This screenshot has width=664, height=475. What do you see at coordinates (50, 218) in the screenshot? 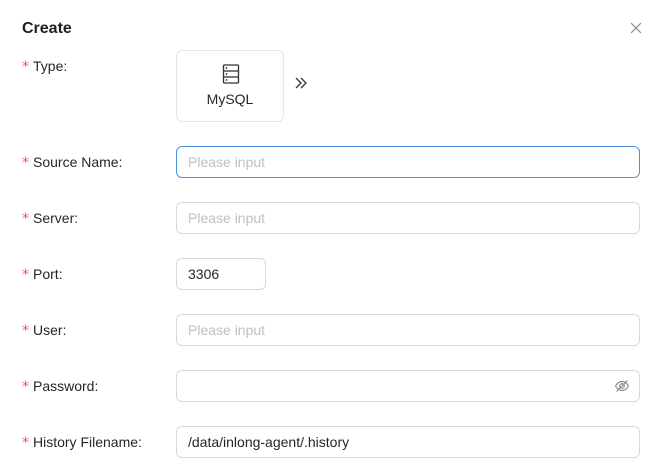
I see `server-label: * Server:` at bounding box center [50, 218].